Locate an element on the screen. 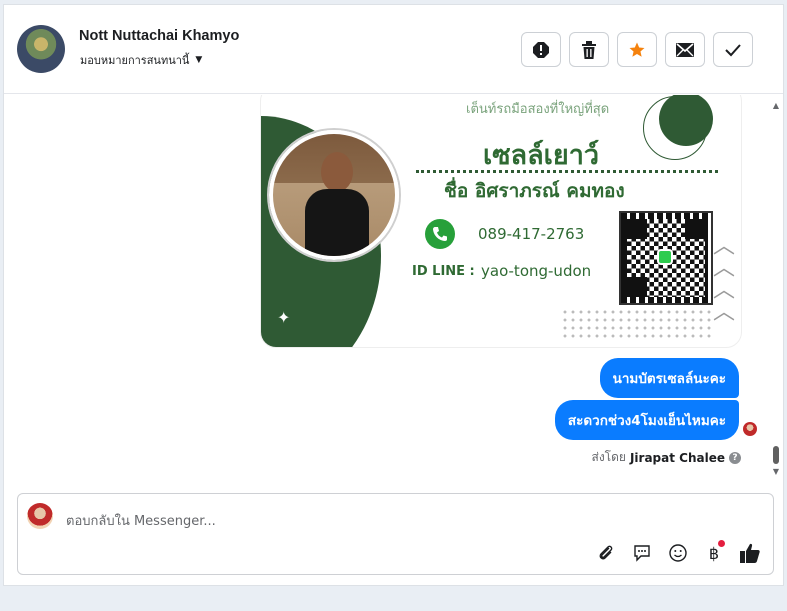 This screenshot has width=787, height=611. scroll-down-arrow: ▼ is located at coordinates (776, 471).